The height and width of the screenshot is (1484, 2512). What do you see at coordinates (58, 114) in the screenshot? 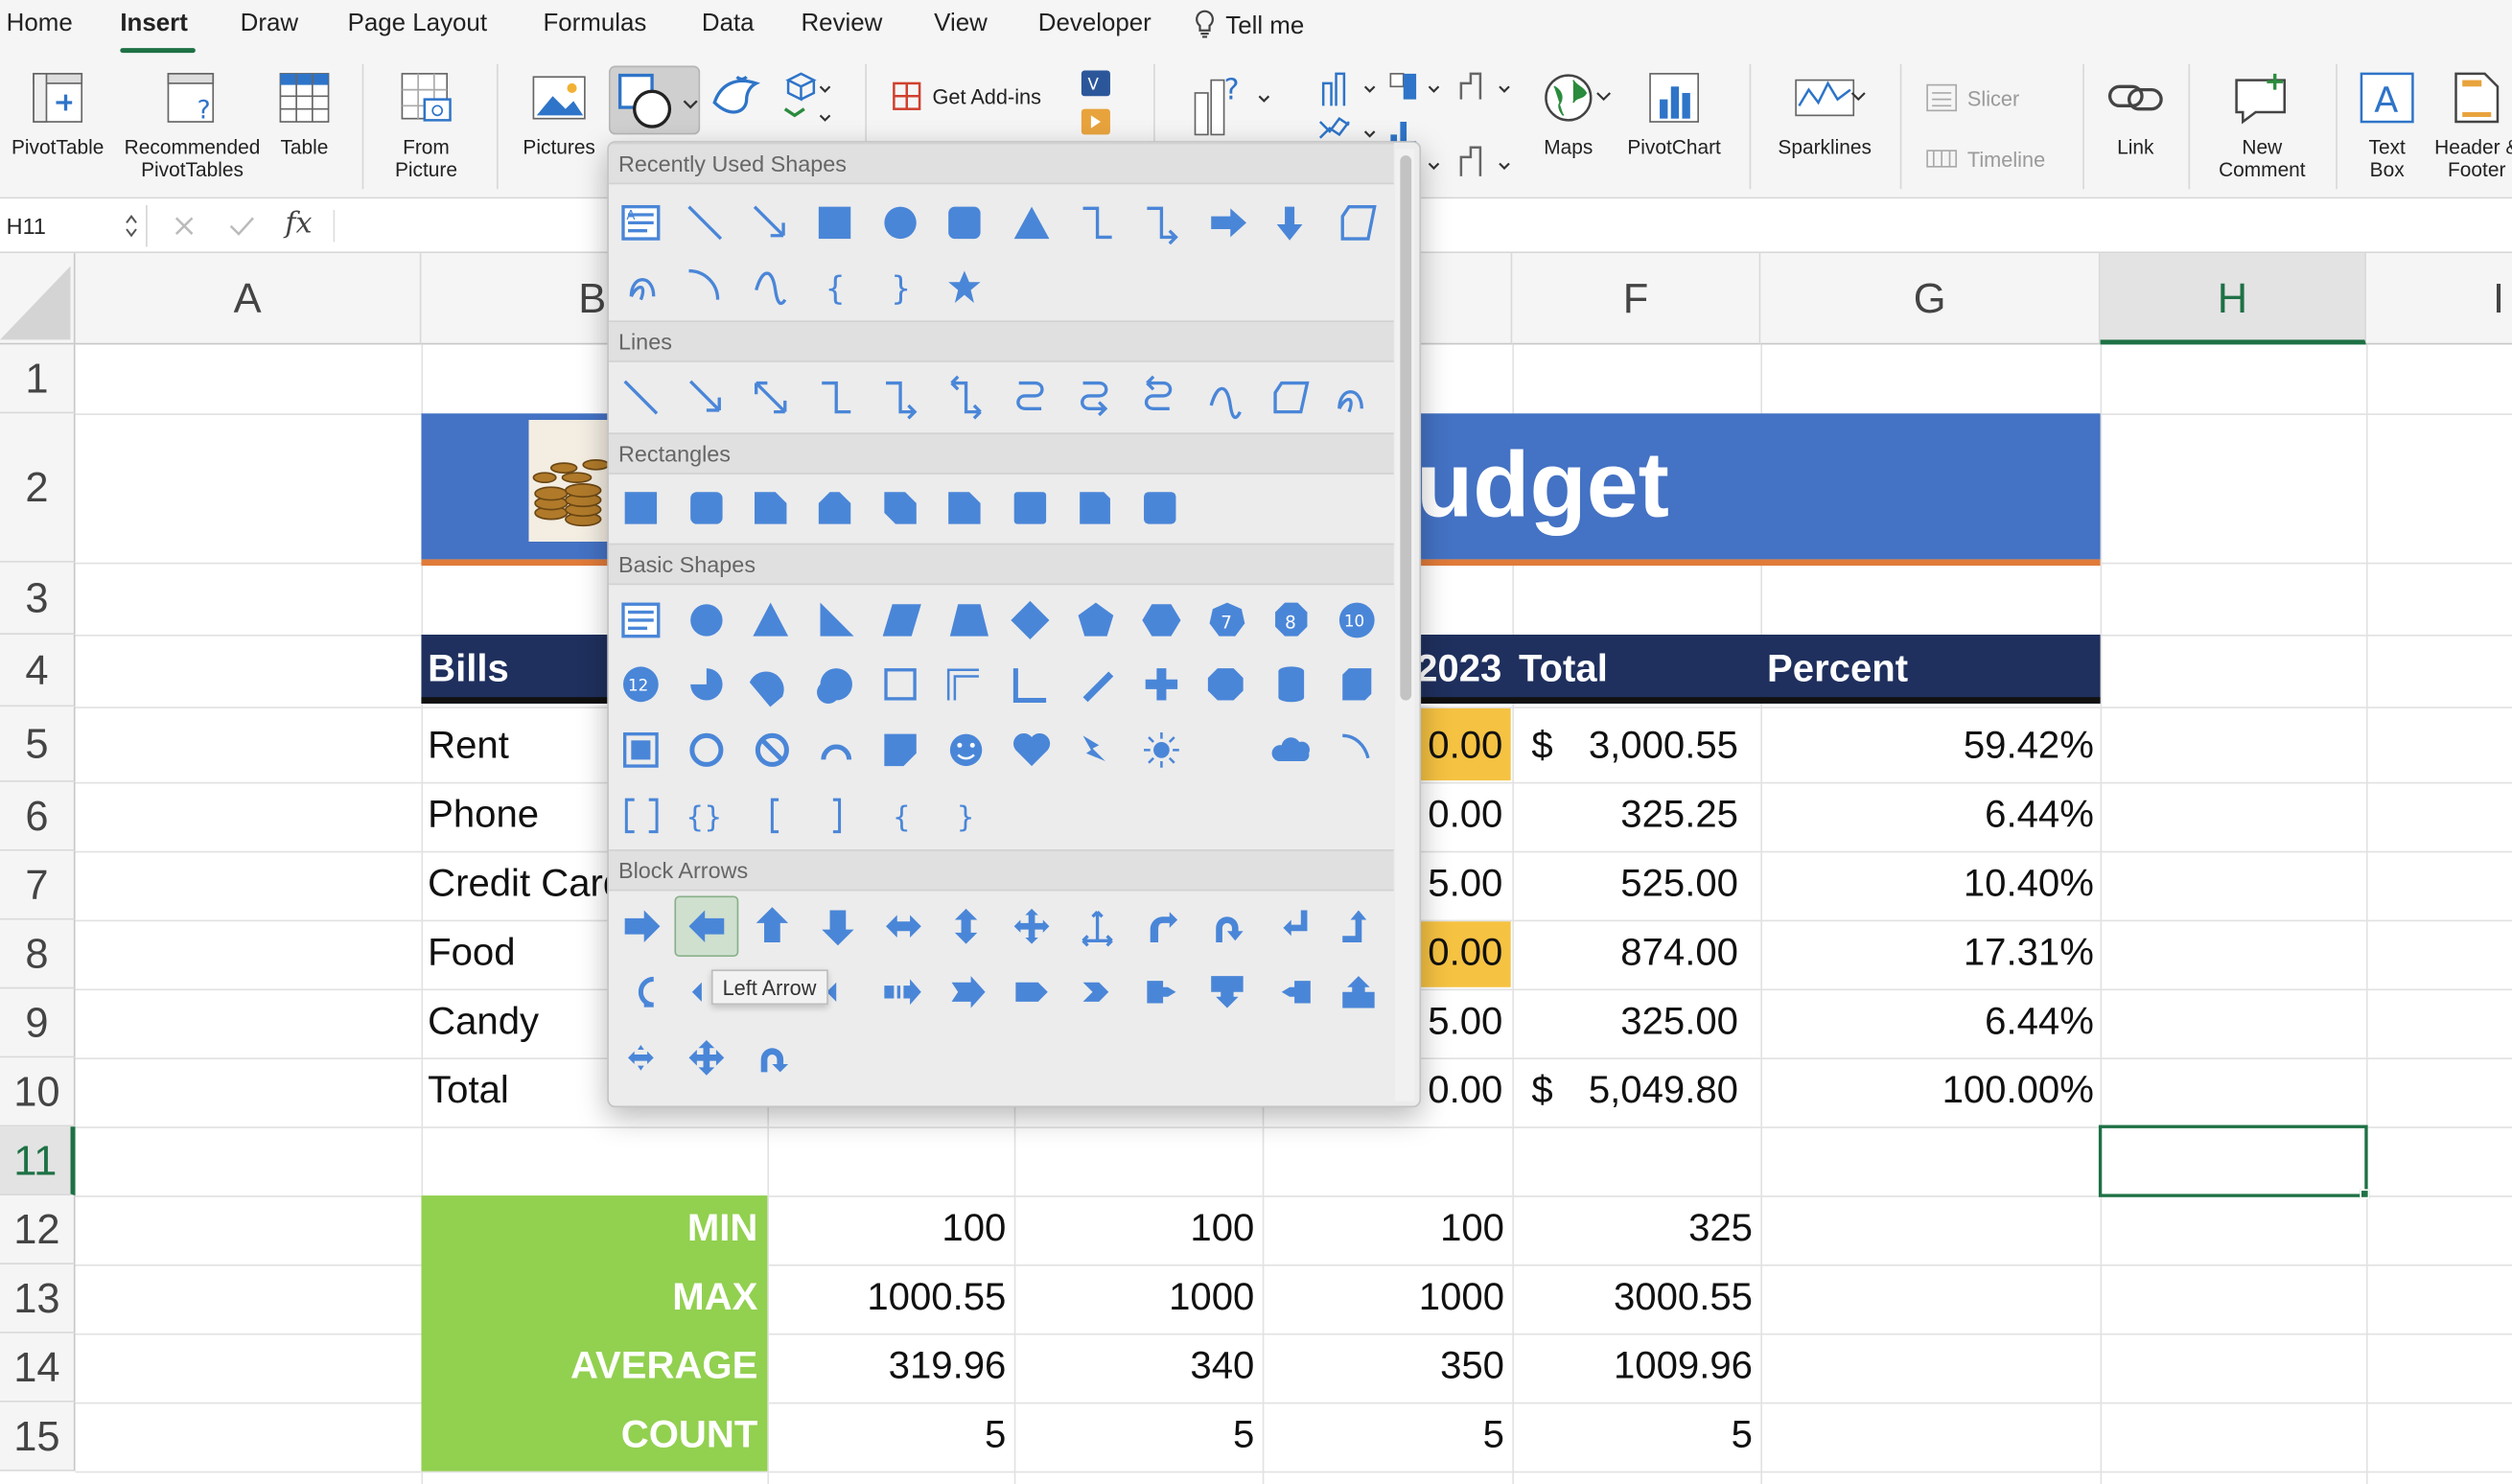
I see `pivot-table-button: PivotTable` at bounding box center [58, 114].